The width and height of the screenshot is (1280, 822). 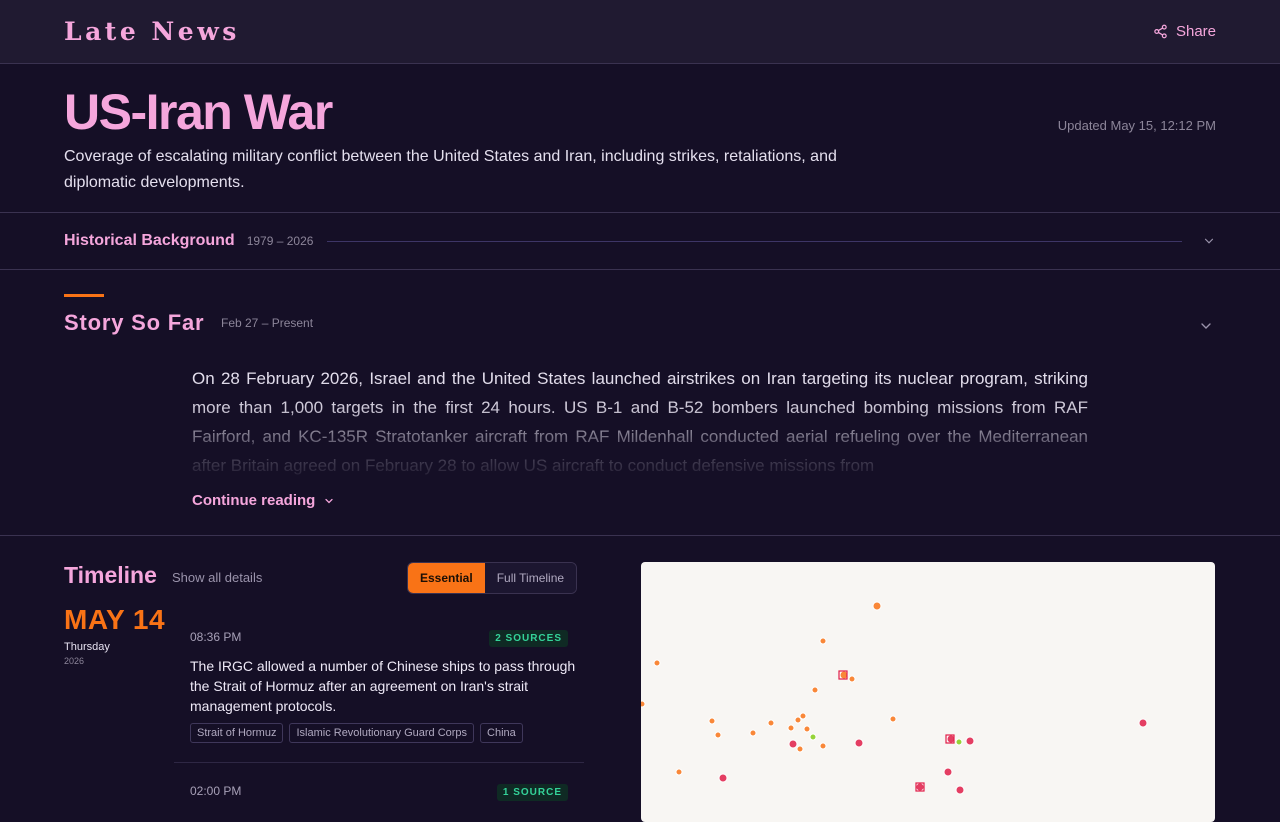 I want to click on share-button: Share, so click(x=1184, y=31).